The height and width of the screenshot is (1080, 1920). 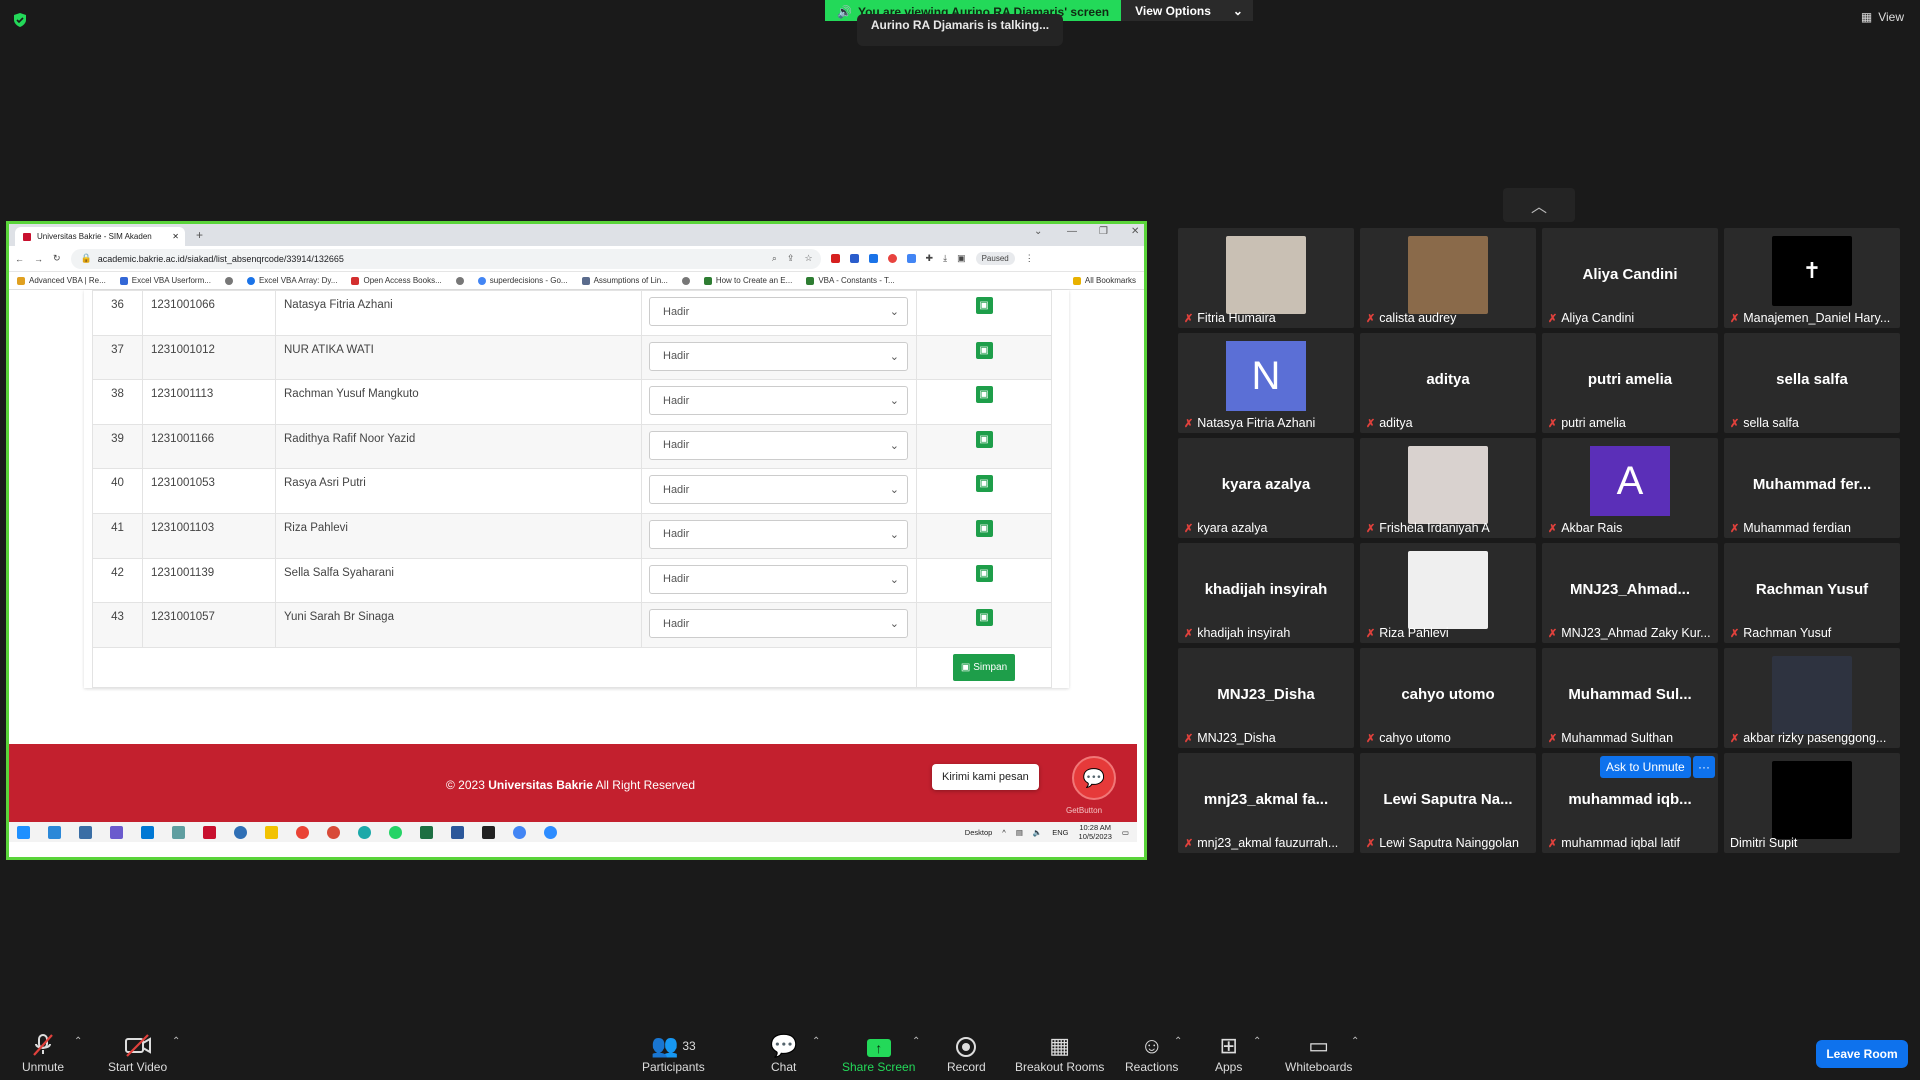 I want to click on participant-tile: putri amelia ✗ putri amelia, so click(x=1630, y=383).